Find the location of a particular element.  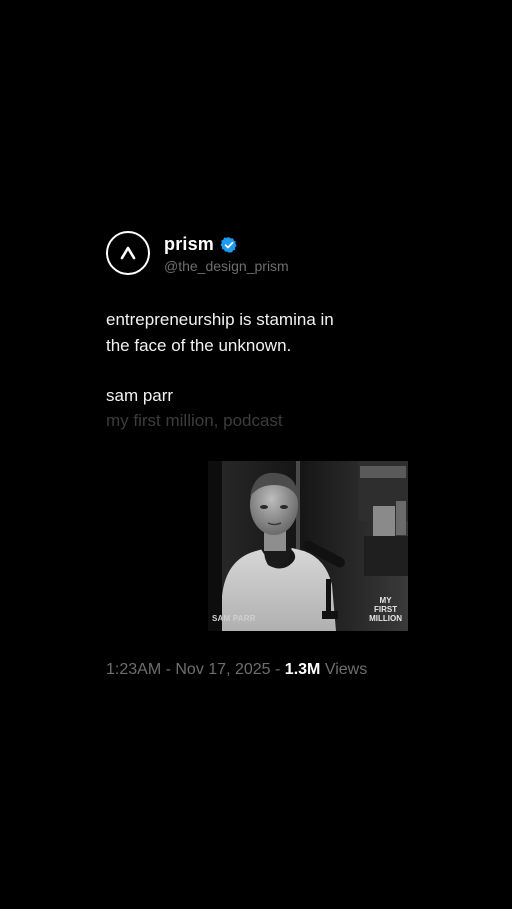

views-label: Views is located at coordinates (346, 669).